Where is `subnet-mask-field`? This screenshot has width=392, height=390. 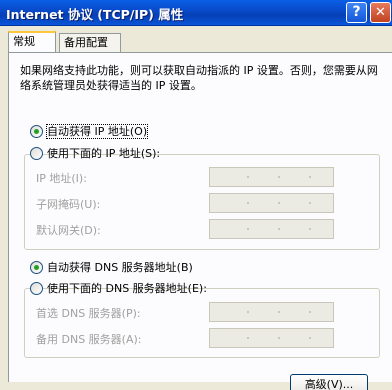 subnet-mask-field is located at coordinates (271, 203).